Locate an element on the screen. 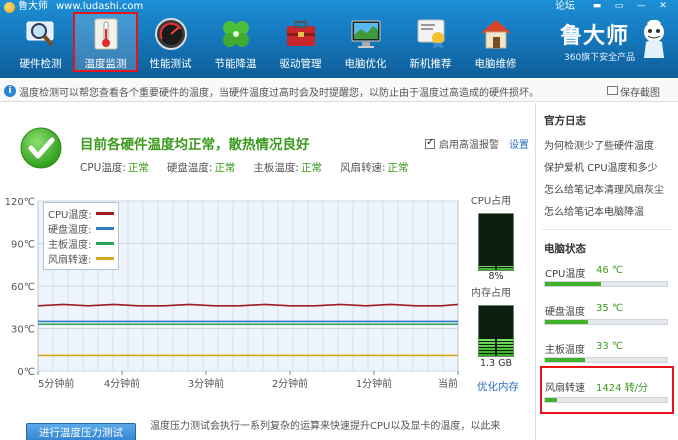  save-screenshot-link: 保存截图 is located at coordinates (640, 91).